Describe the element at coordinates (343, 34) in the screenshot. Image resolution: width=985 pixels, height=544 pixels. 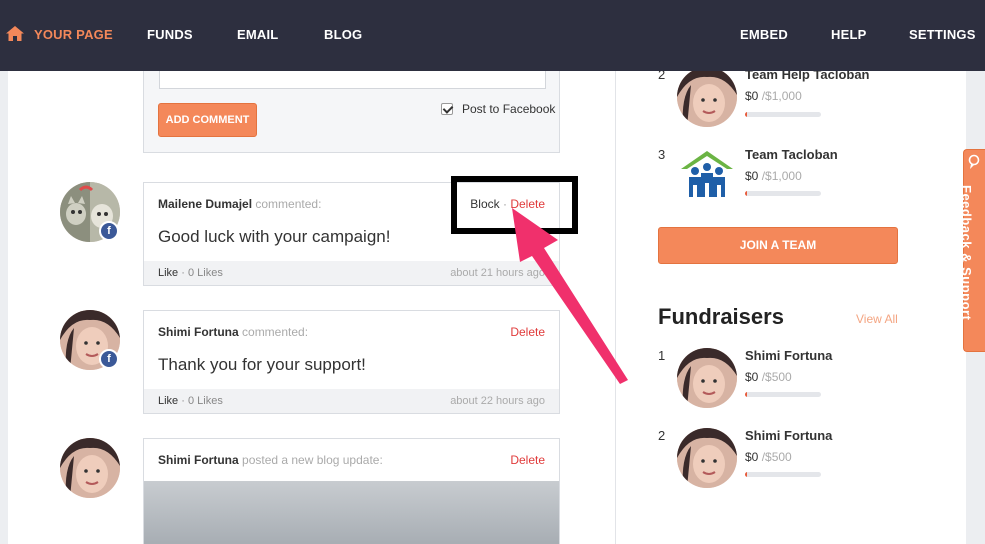
I see `nav-blog: BLOG` at that location.